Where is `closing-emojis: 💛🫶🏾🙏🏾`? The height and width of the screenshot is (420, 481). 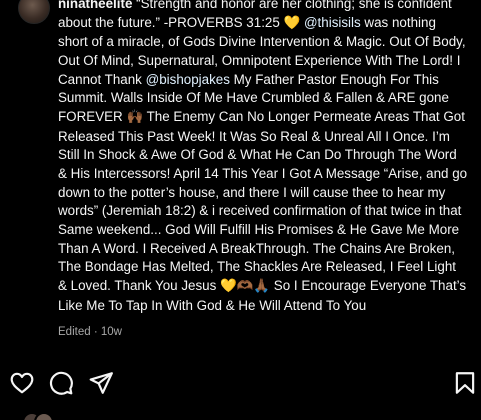 closing-emojis: 💛🫶🏾🙏🏾 is located at coordinates (245, 286).